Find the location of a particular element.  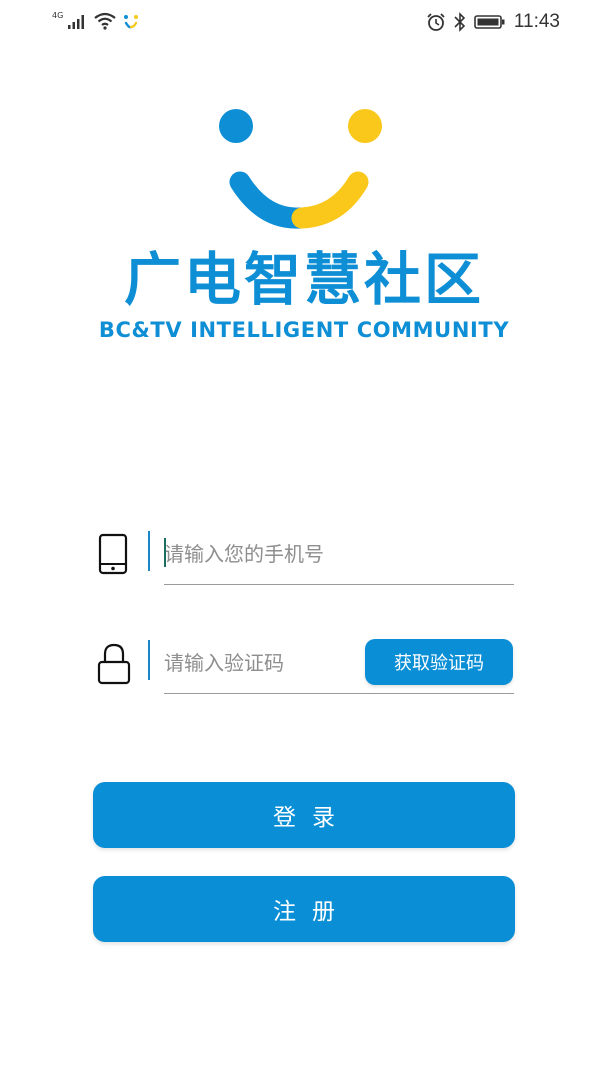

smile-logo-icon is located at coordinates (300, 169).